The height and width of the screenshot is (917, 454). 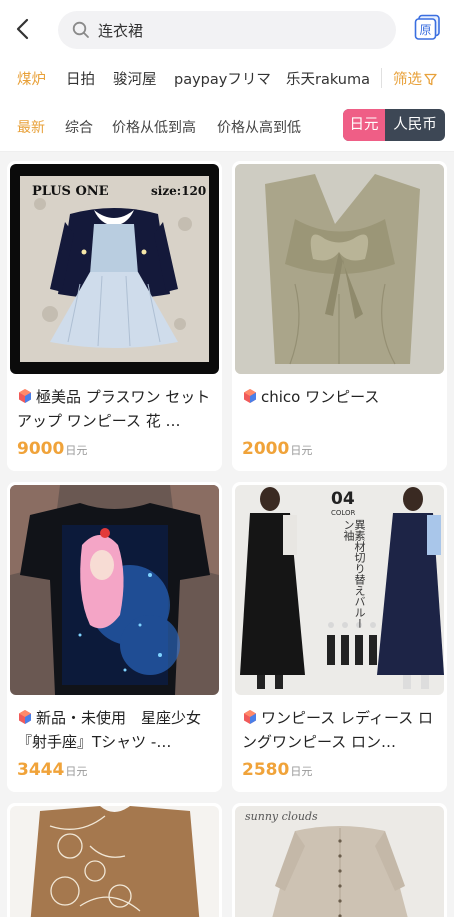 I want to click on tab-mercari: 煤炉, so click(x=31, y=78).